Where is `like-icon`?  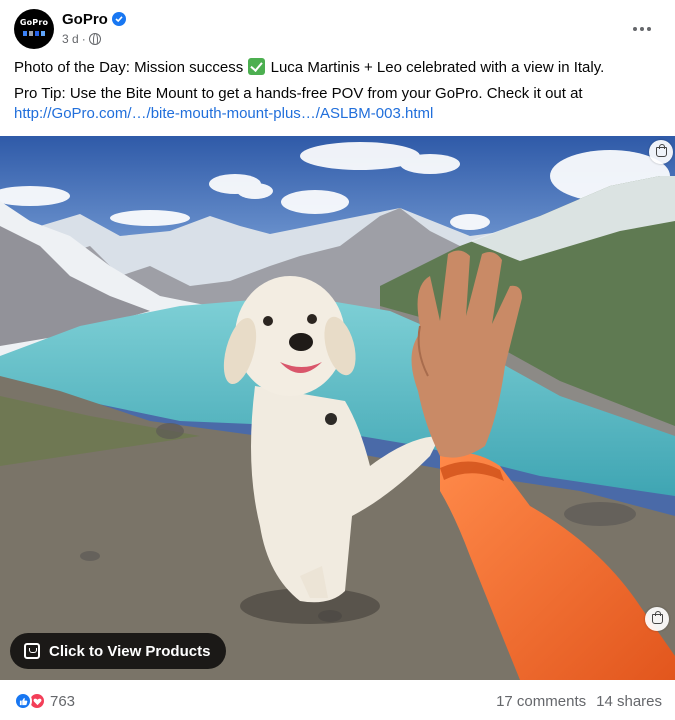 like-icon is located at coordinates (23, 701).